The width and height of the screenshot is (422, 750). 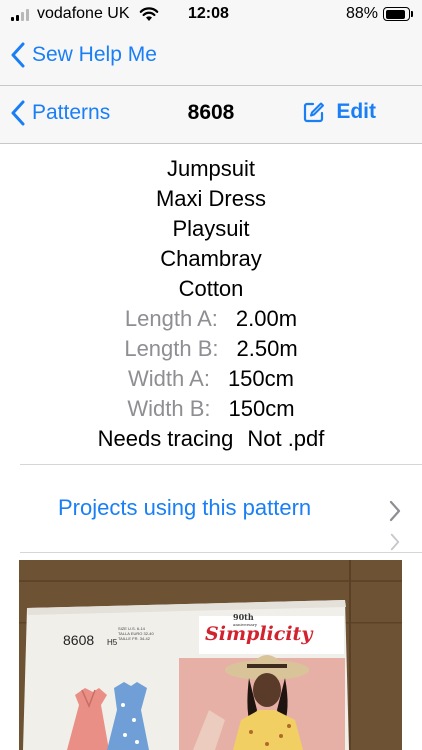 I want to click on file-format-note: Not .pdf, so click(x=286, y=438).